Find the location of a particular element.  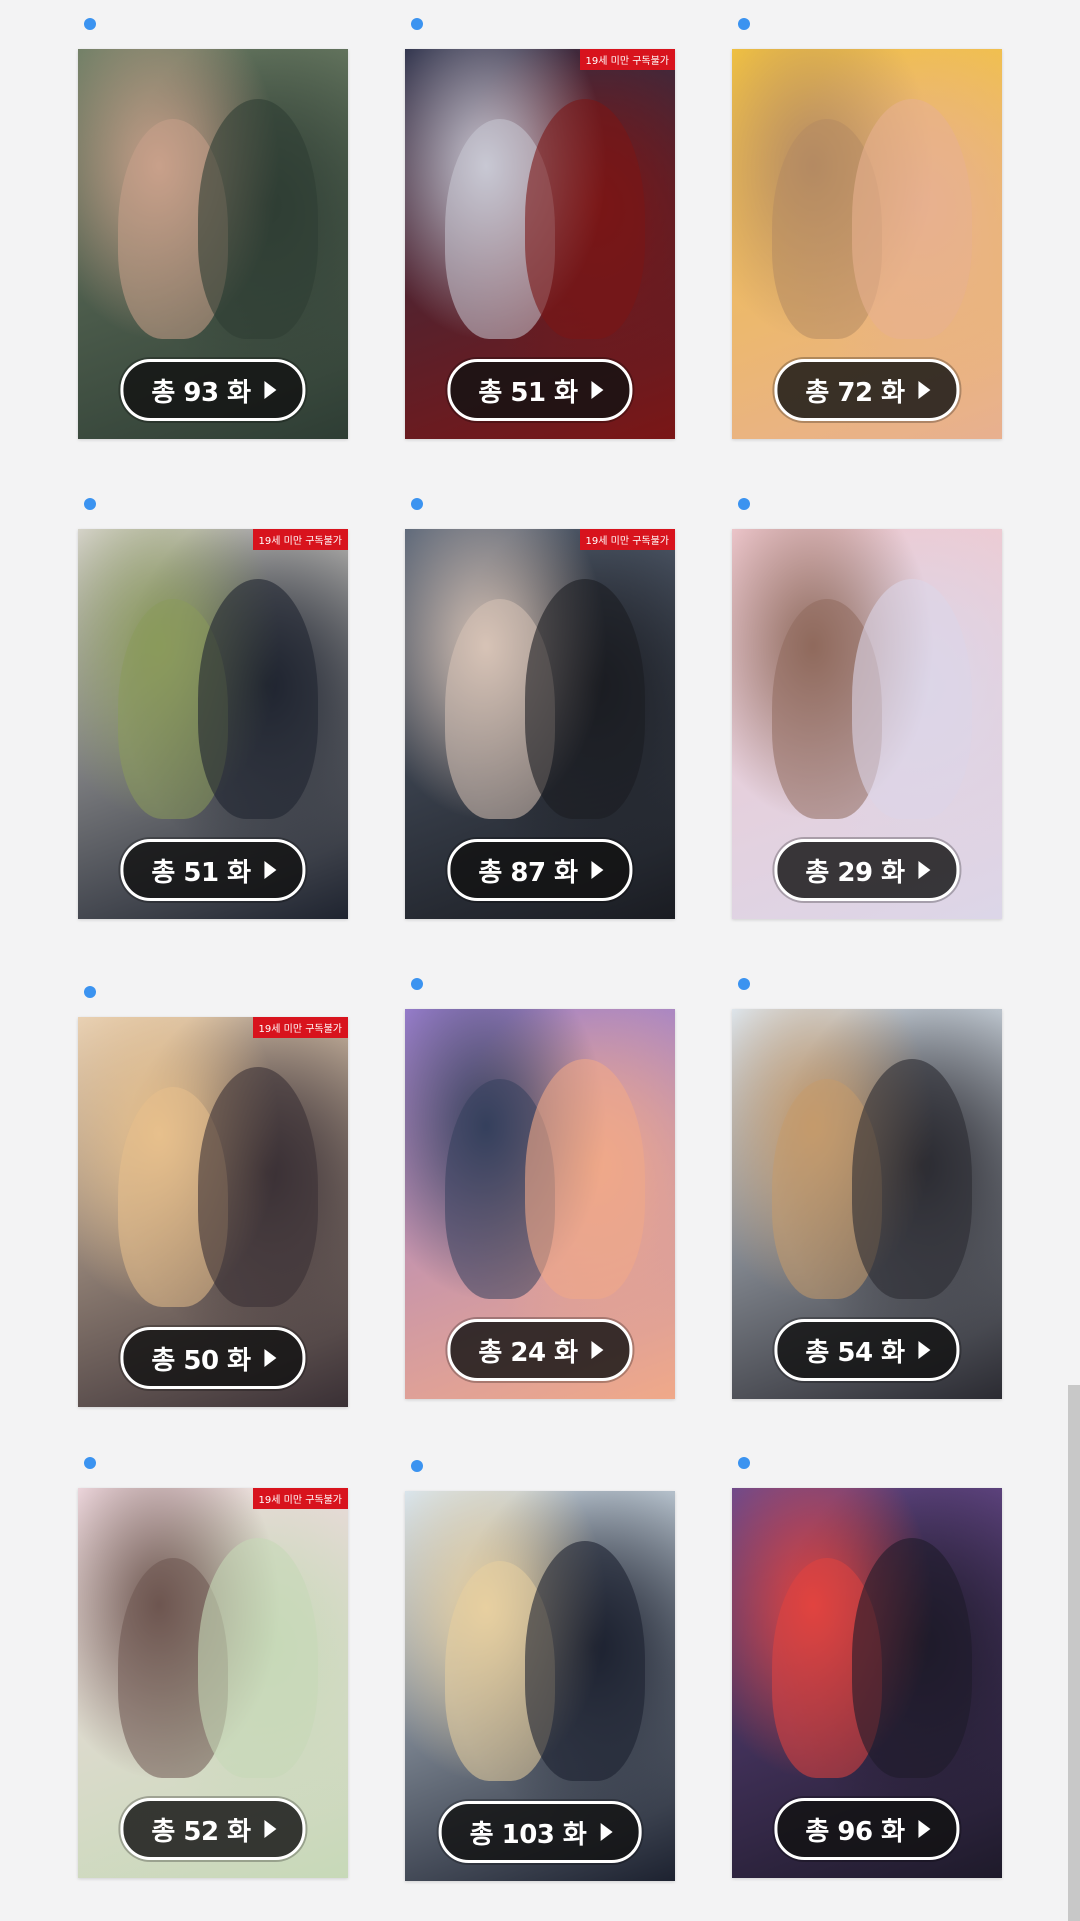

episode-count-button: 총 50 화 is located at coordinates (213, 1358).